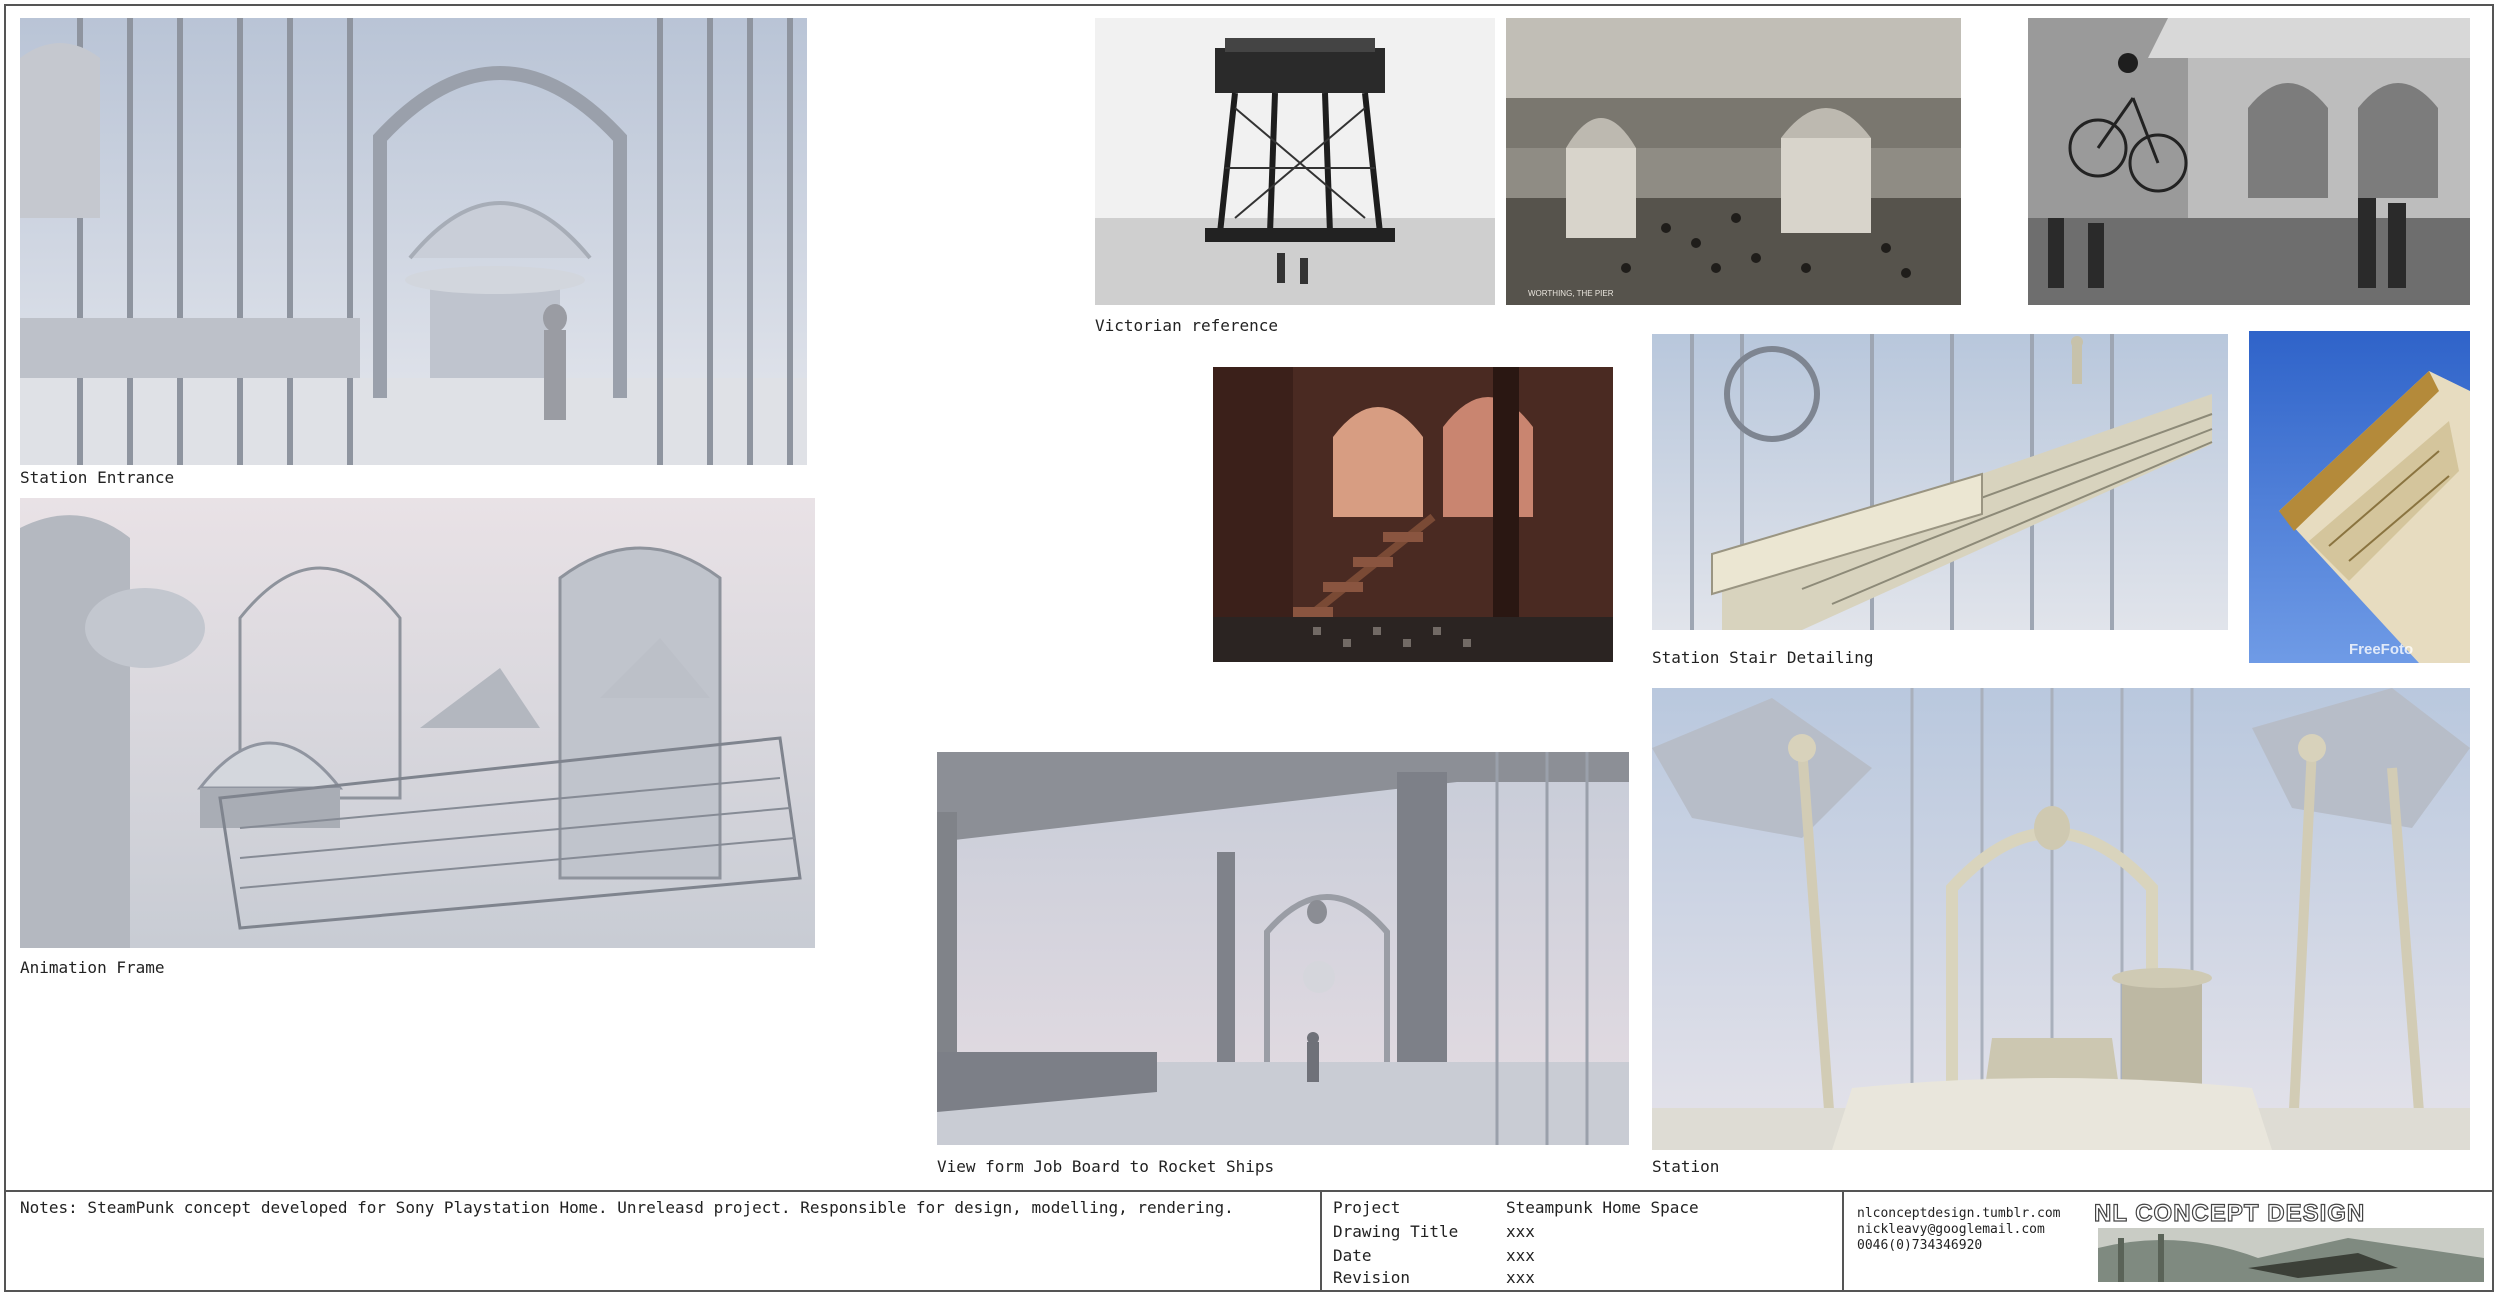 Image resolution: width=2500 pixels, height=1298 pixels. I want to click on project-value: Steampunk Home Space, so click(1602, 1207).